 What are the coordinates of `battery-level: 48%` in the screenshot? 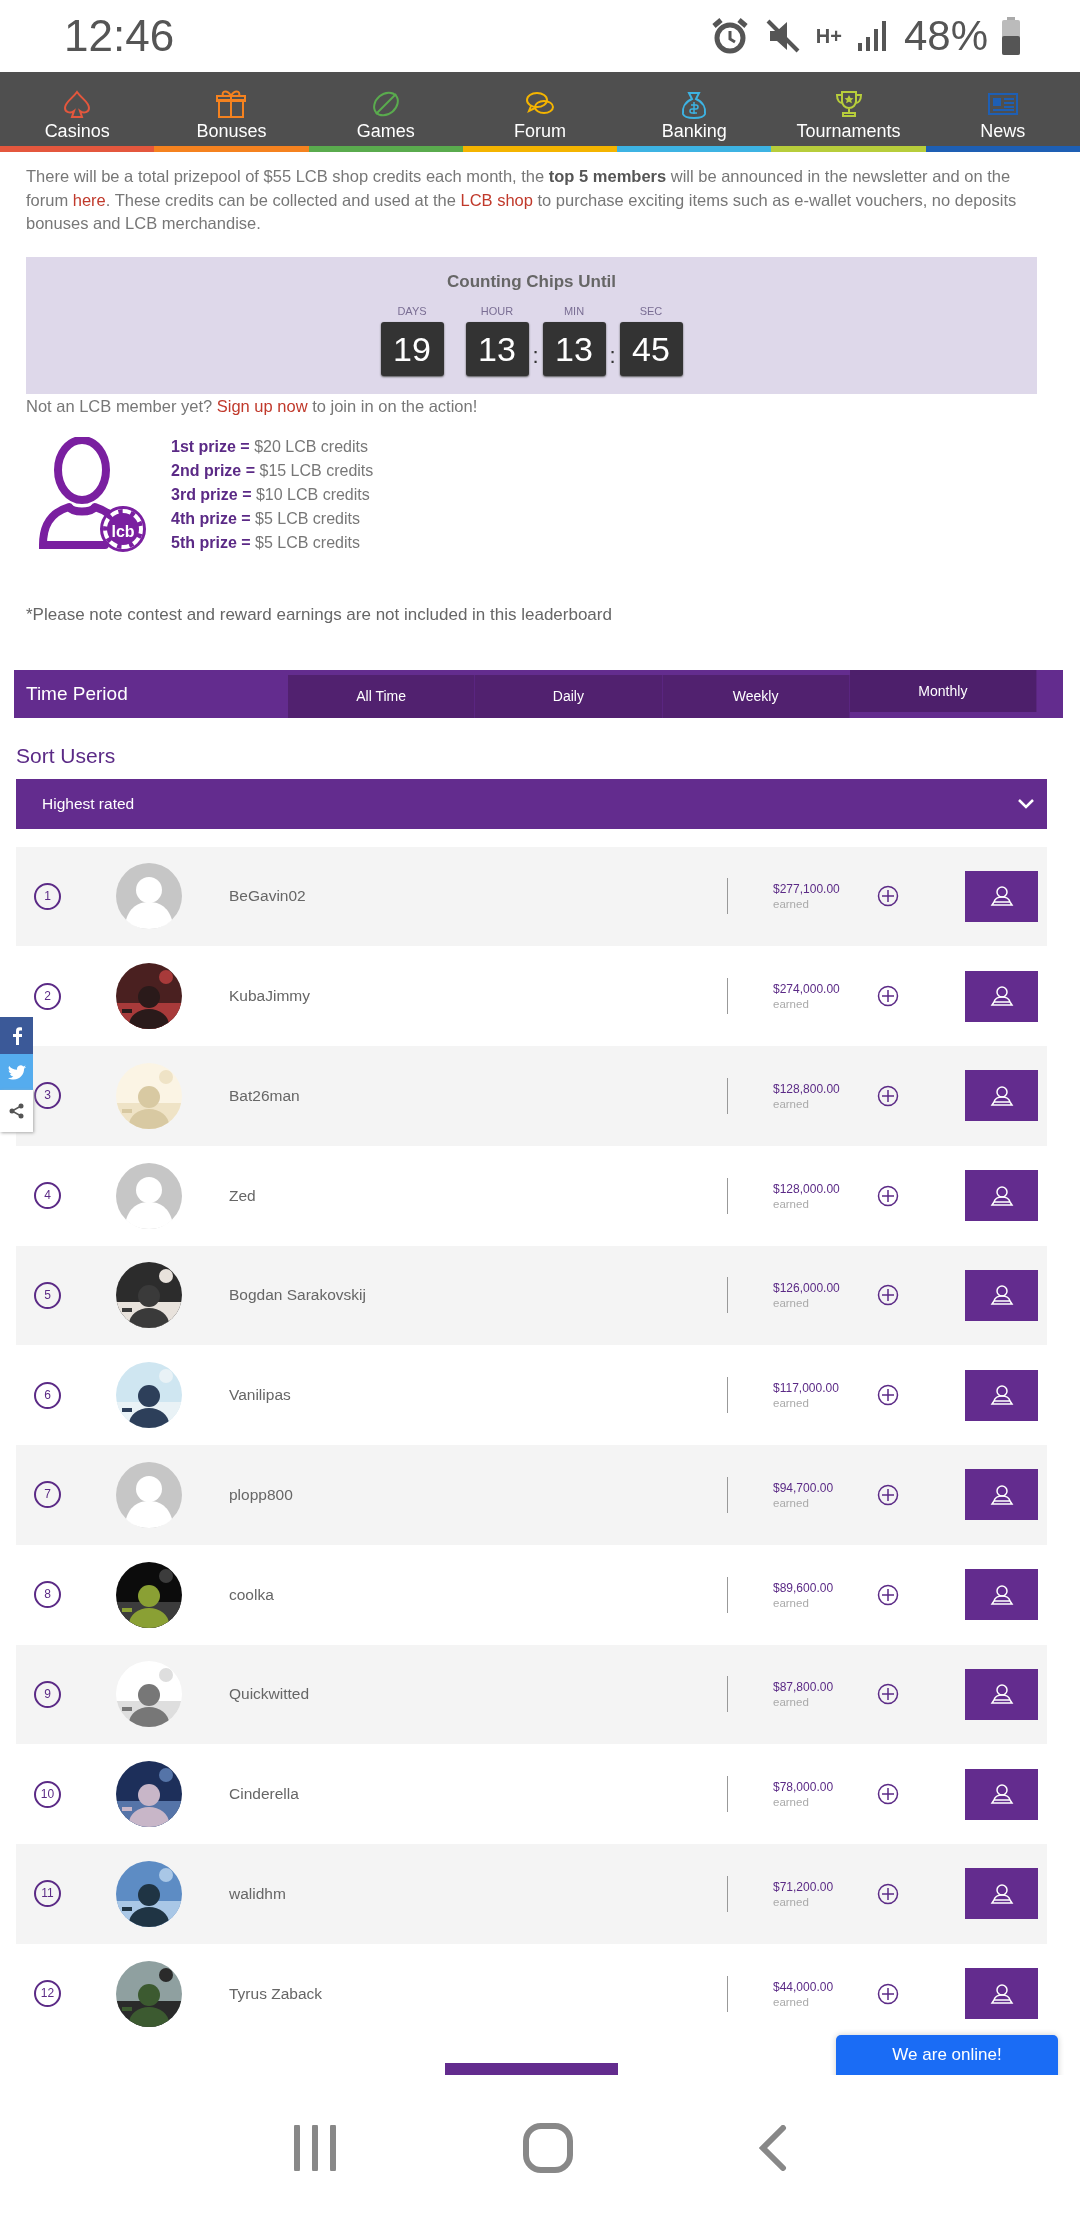 It's located at (945, 36).